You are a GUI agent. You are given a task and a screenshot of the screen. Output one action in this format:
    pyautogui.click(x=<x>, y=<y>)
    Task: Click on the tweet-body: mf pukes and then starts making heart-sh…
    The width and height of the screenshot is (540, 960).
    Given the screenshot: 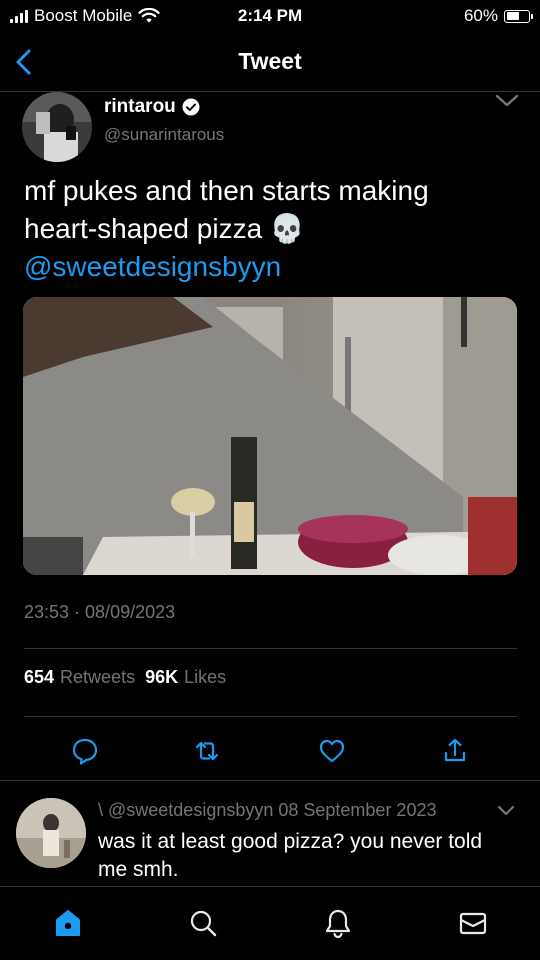 What is the action you would take?
    pyautogui.click(x=226, y=209)
    